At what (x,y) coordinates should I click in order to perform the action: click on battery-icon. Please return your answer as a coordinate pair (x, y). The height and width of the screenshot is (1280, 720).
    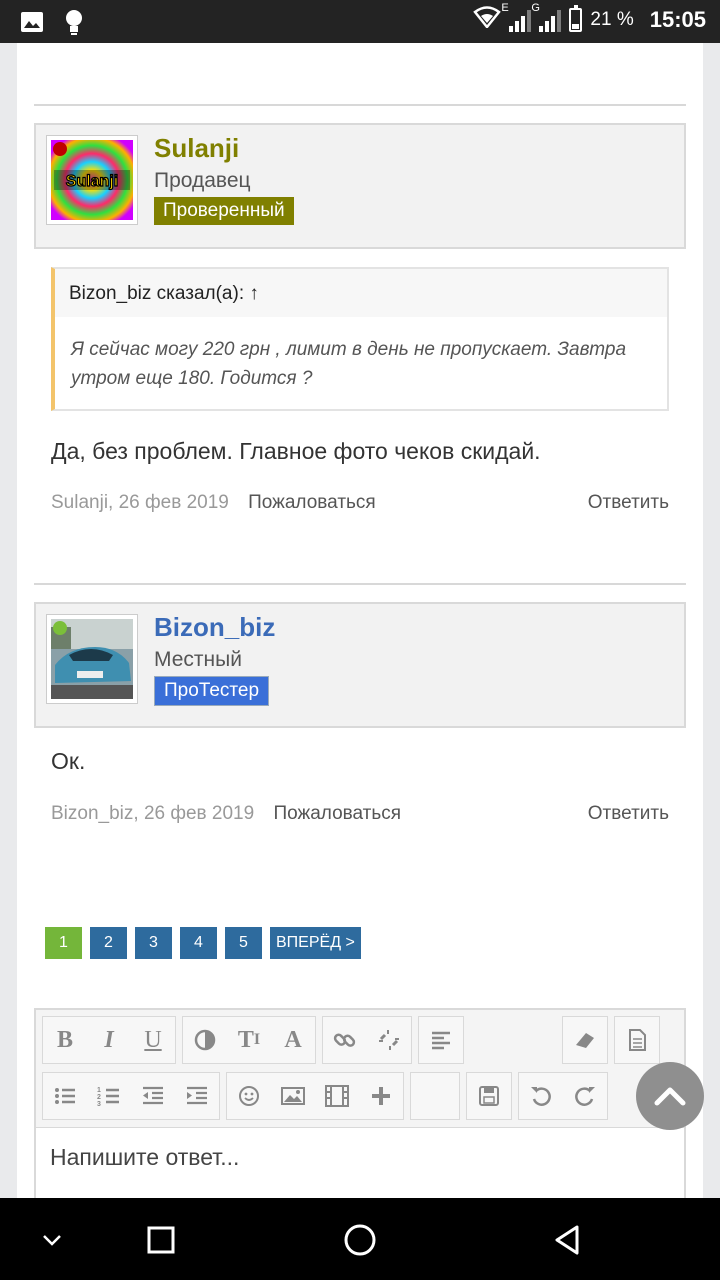
    Looking at the image, I should click on (576, 18).